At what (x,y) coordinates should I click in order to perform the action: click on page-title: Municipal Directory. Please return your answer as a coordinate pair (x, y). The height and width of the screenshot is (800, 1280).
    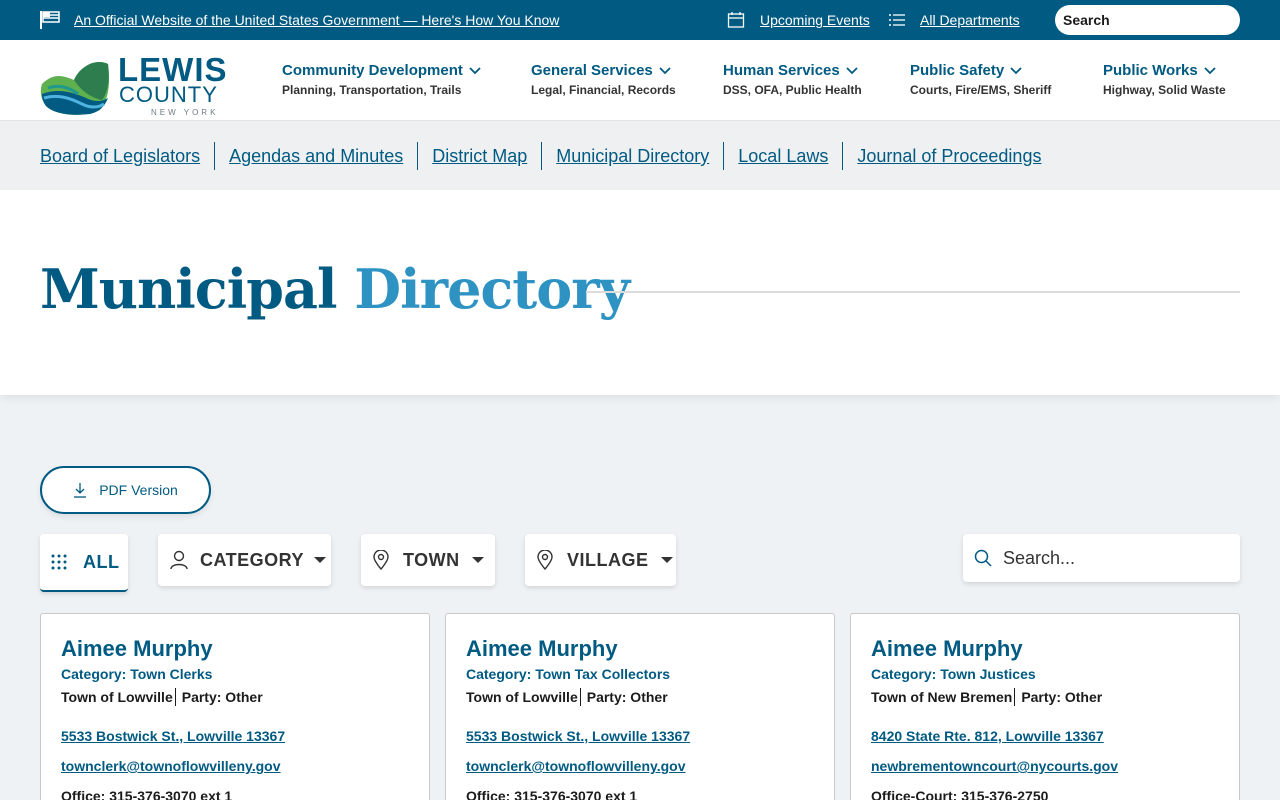
    Looking at the image, I should click on (335, 289).